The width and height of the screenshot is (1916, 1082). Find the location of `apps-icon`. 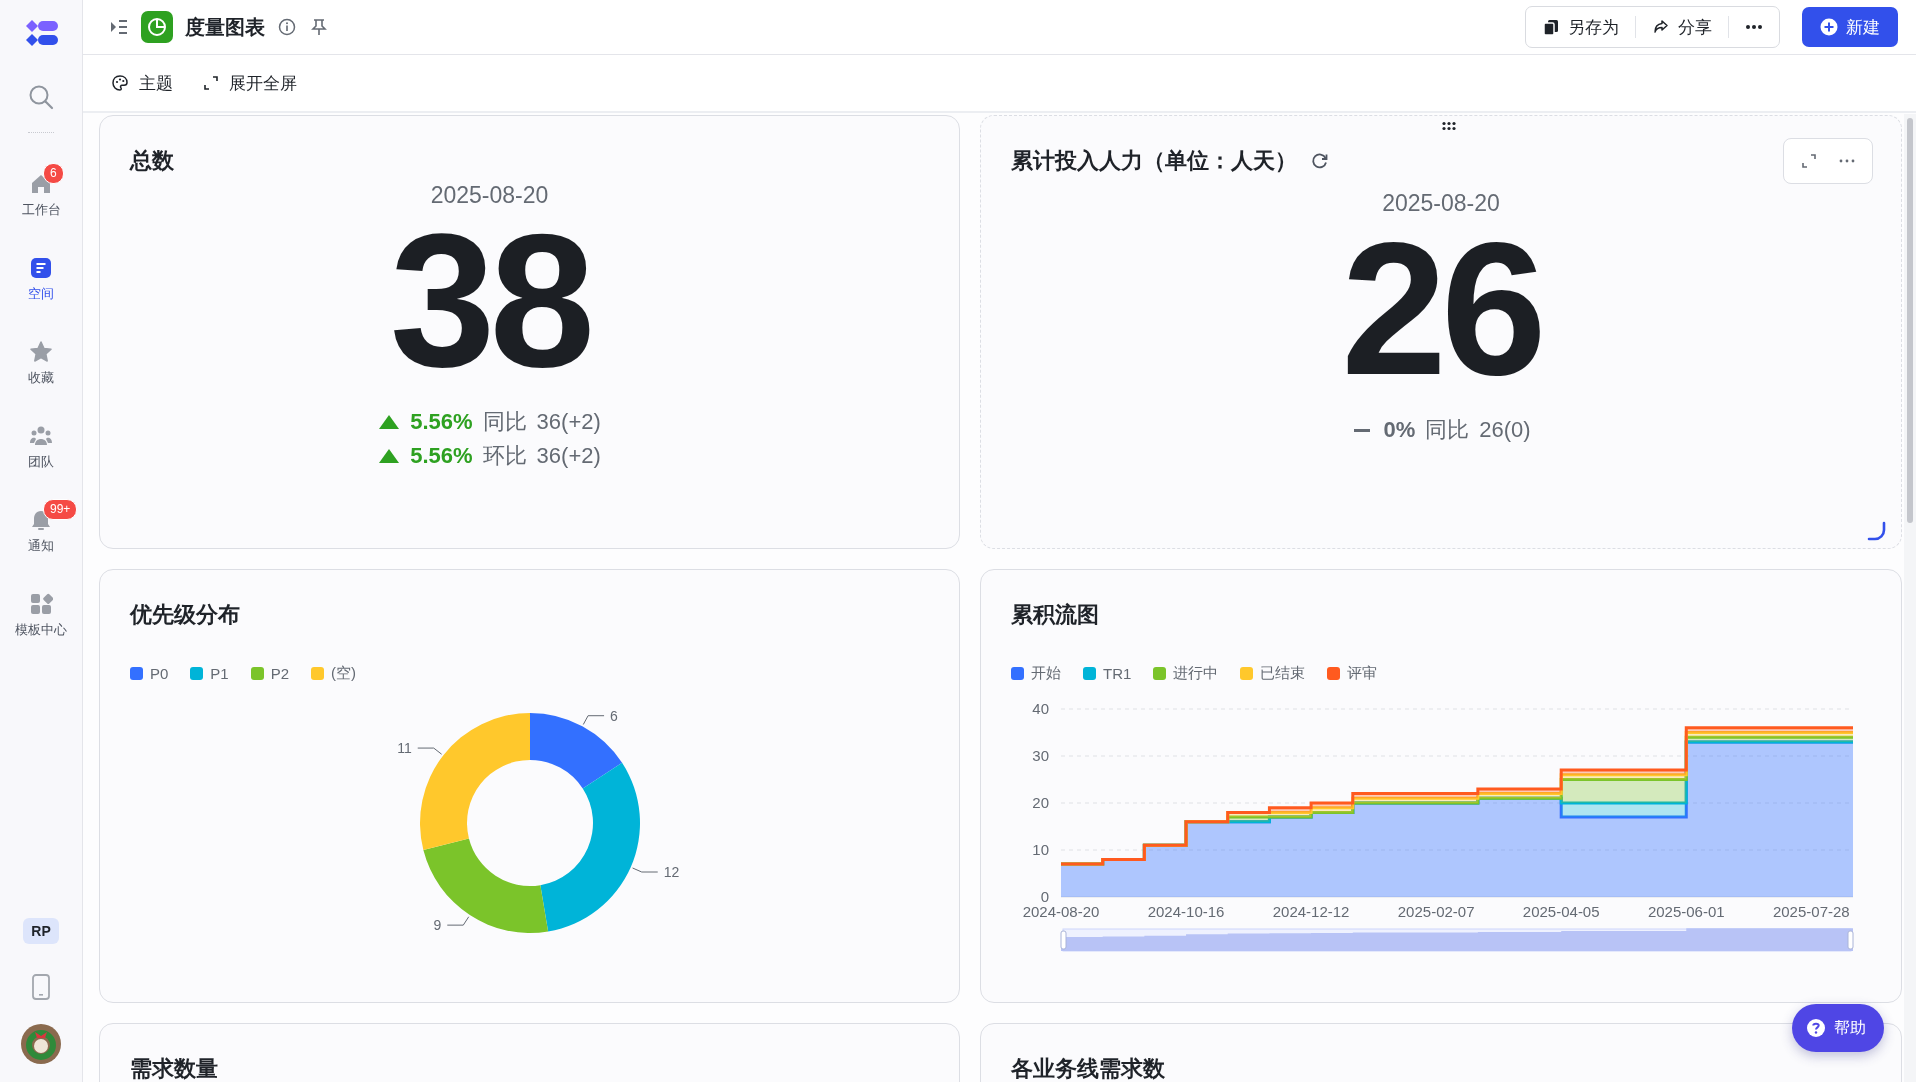

apps-icon is located at coordinates (41, 603).